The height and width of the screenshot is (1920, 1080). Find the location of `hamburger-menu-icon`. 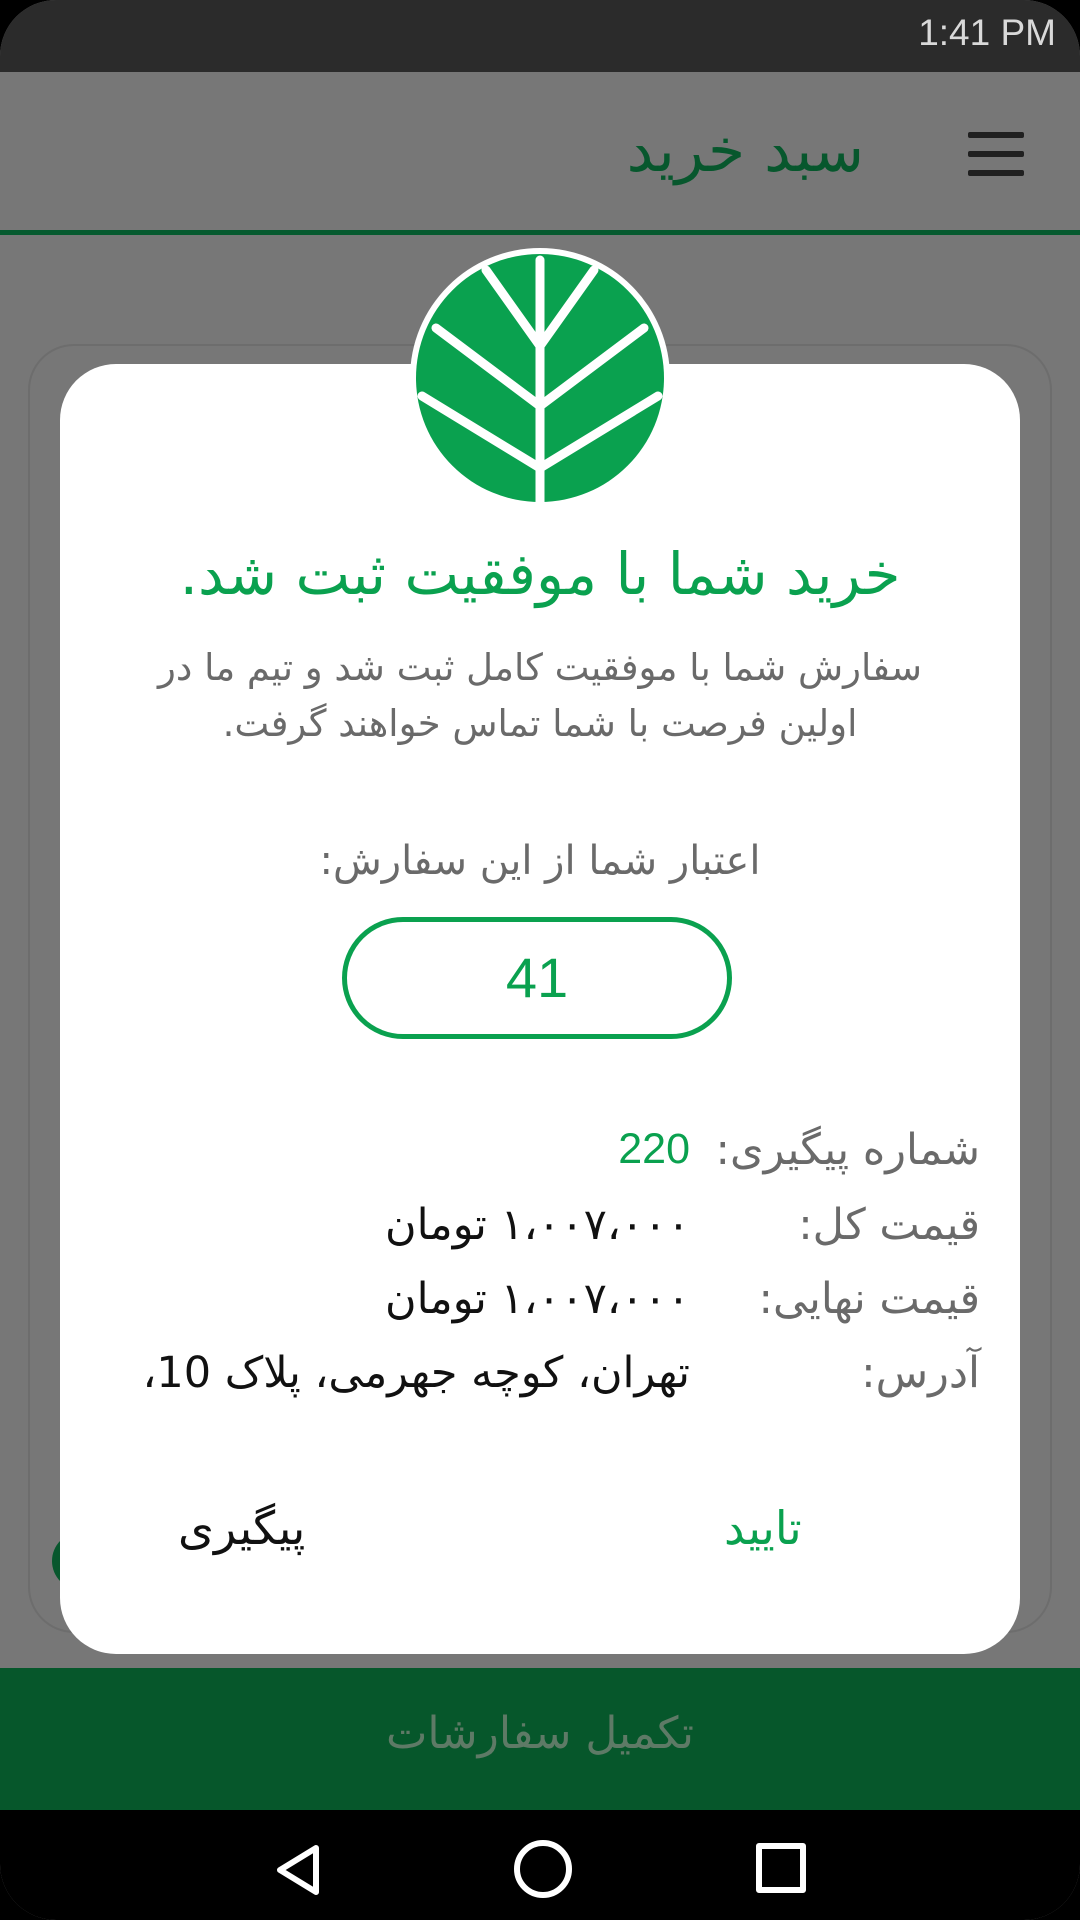

hamburger-menu-icon is located at coordinates (996, 154).